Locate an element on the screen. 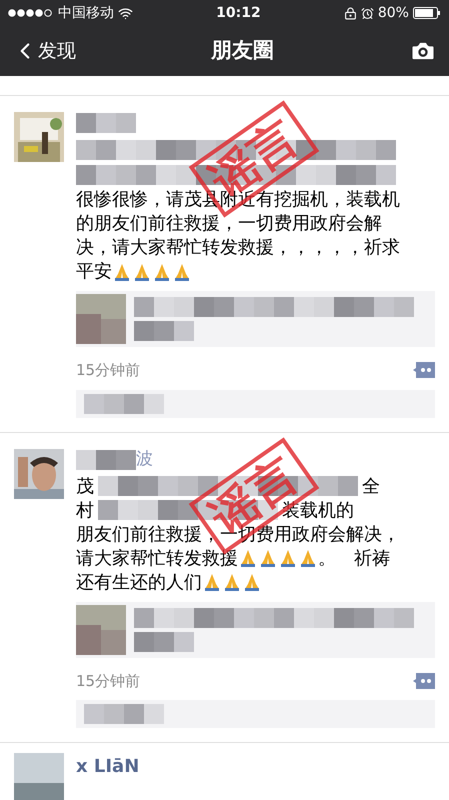 The image size is (449, 800). post-text: 平安 is located at coordinates (94, 271).